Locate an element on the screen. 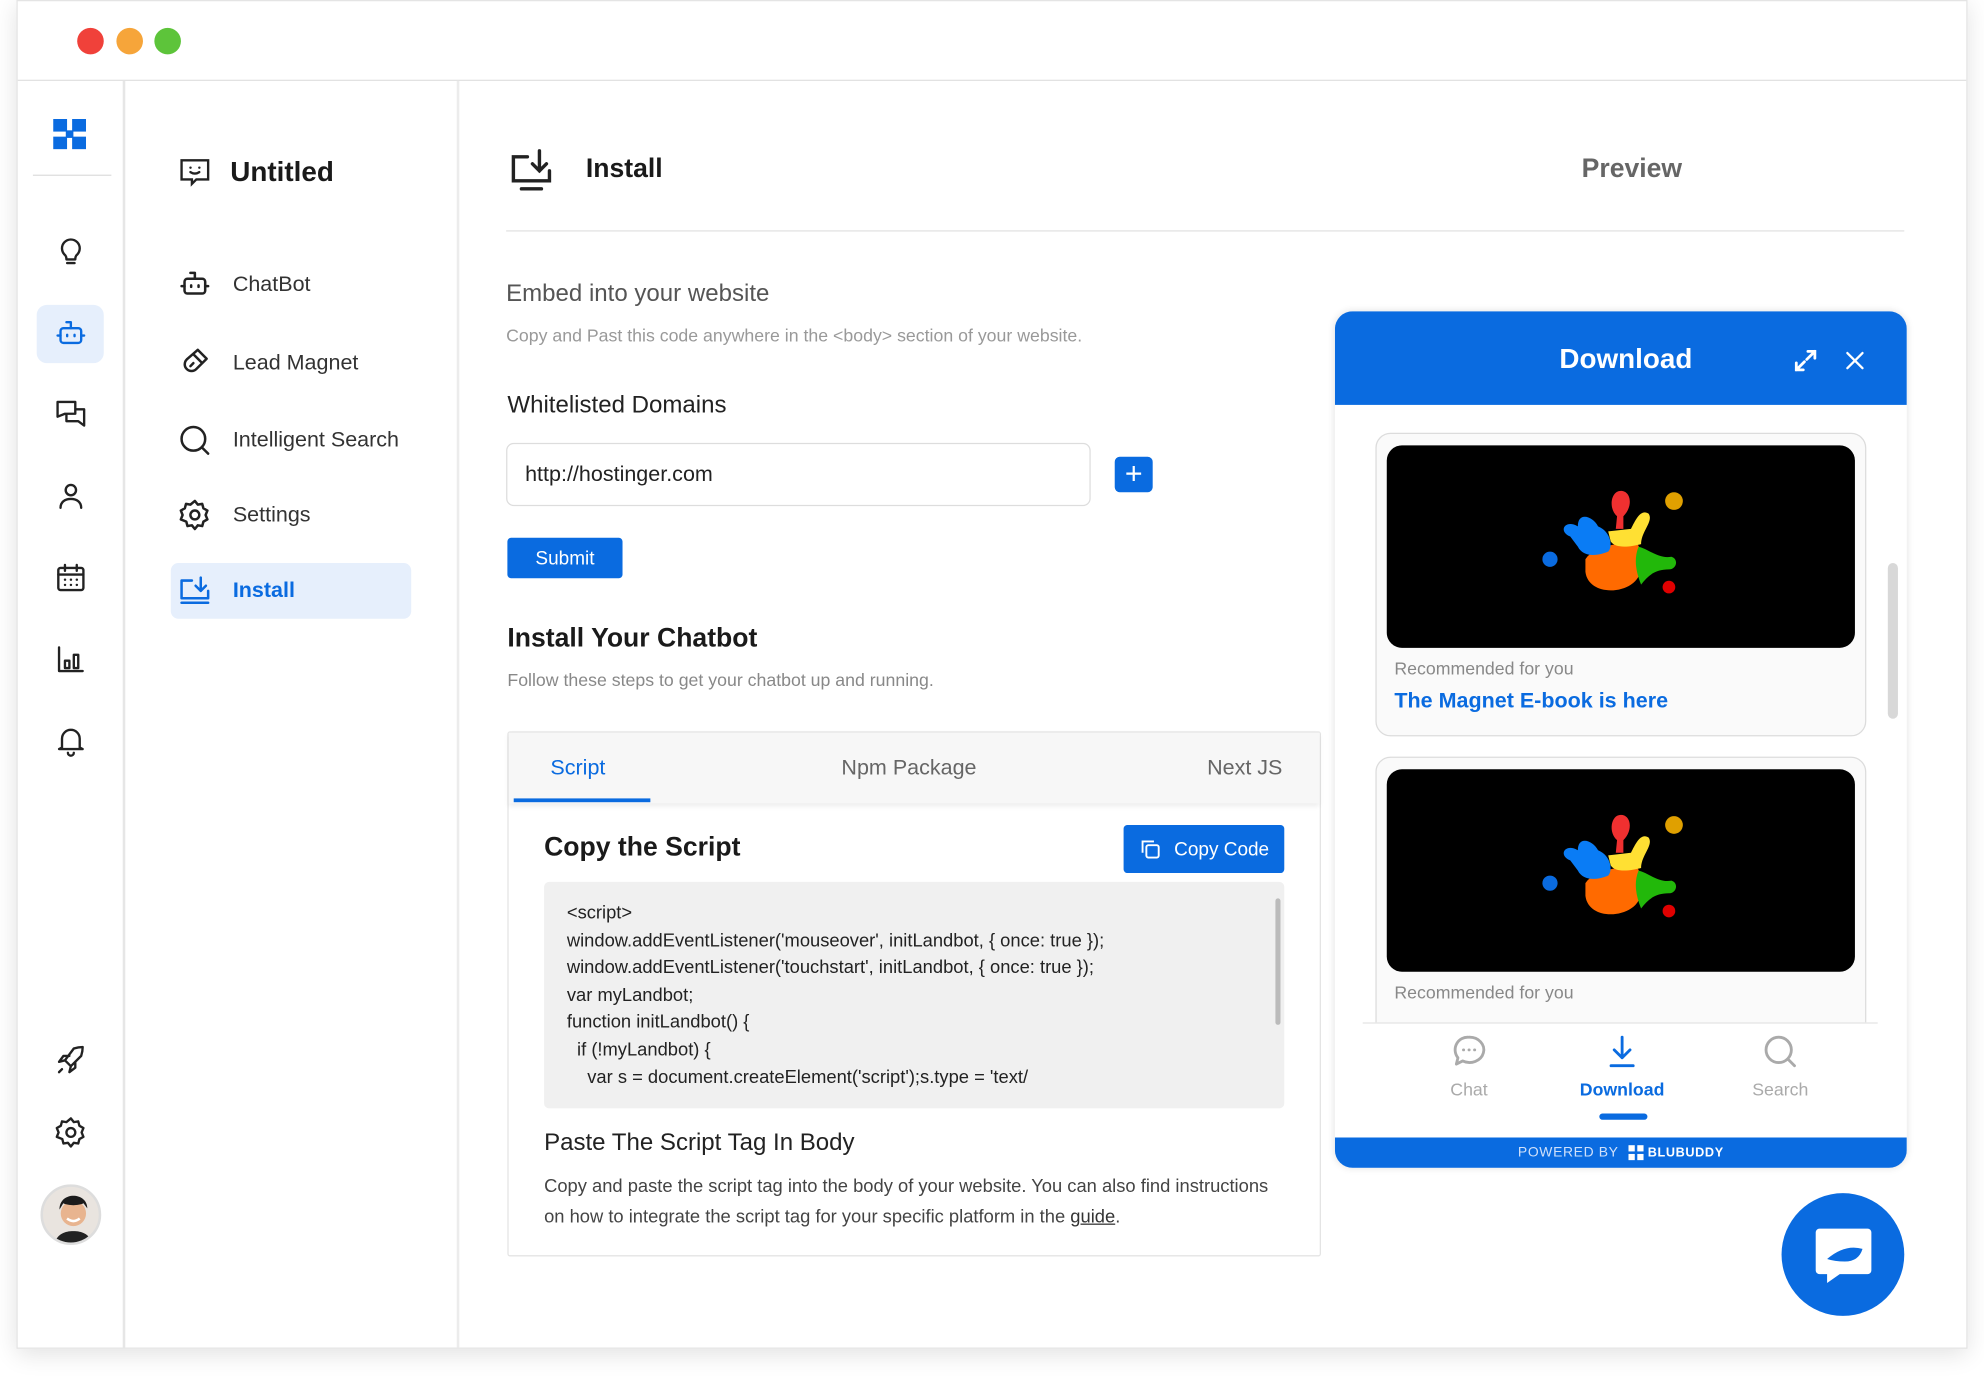  chat-icon is located at coordinates (1469, 1050).